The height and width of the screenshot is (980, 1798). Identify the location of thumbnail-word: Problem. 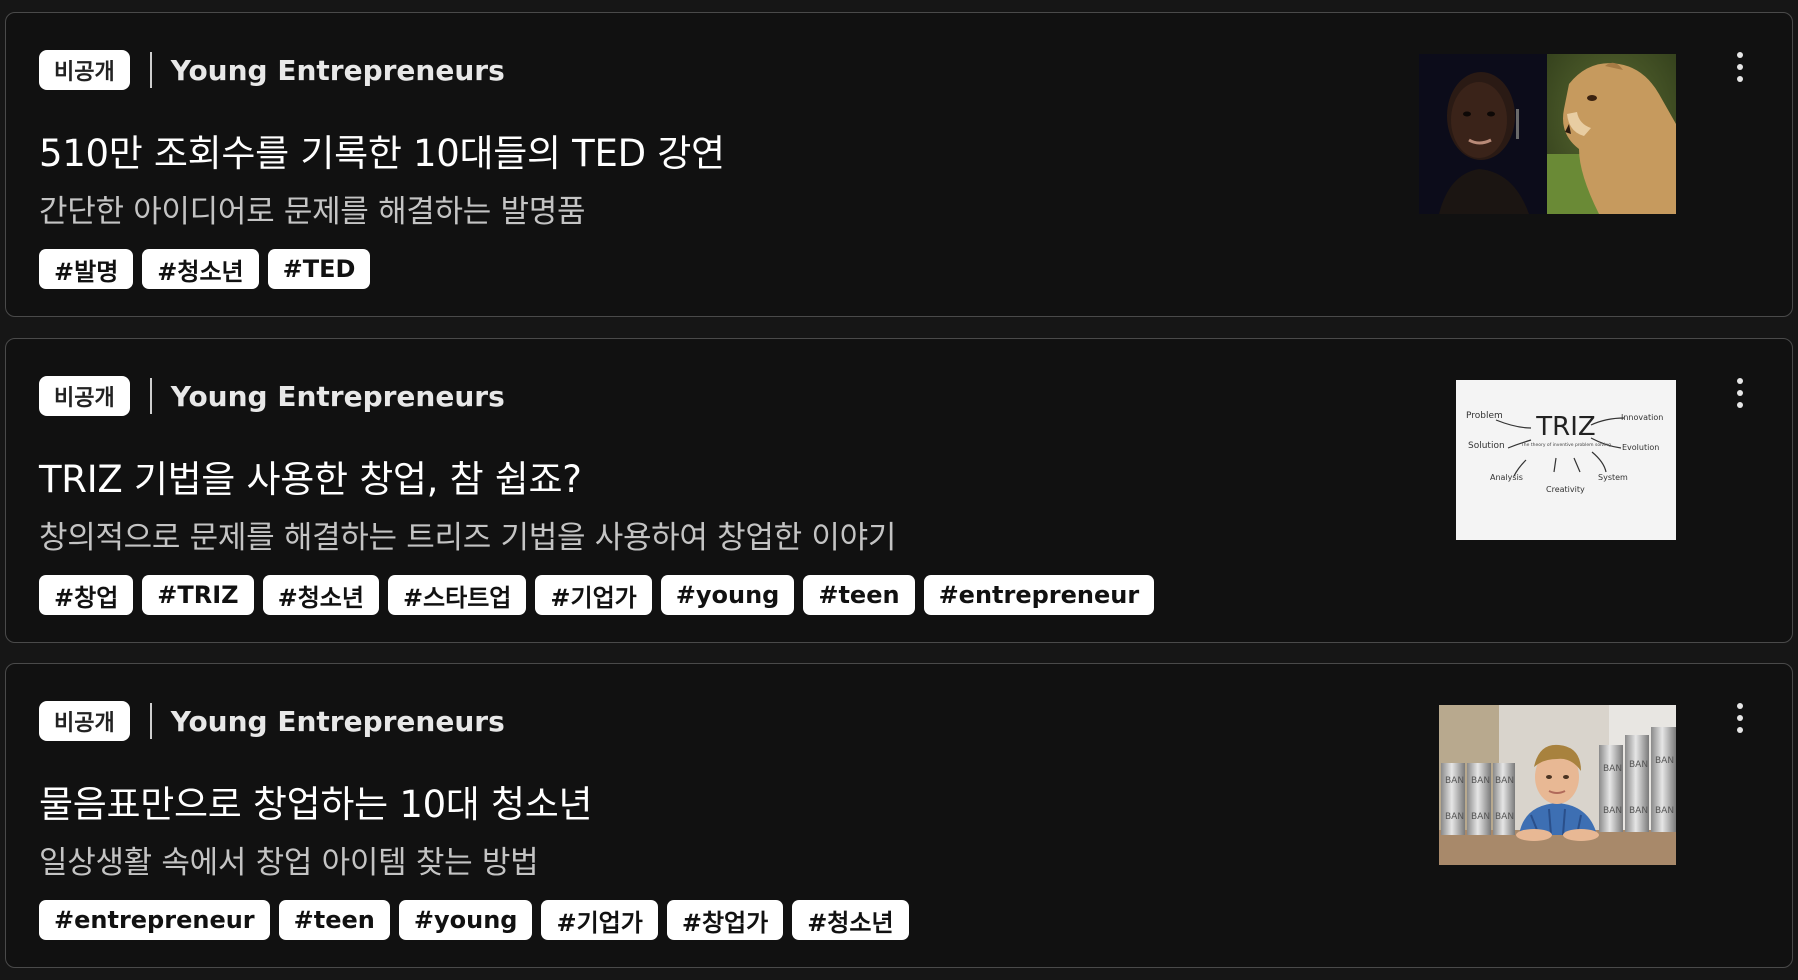
(1484, 416).